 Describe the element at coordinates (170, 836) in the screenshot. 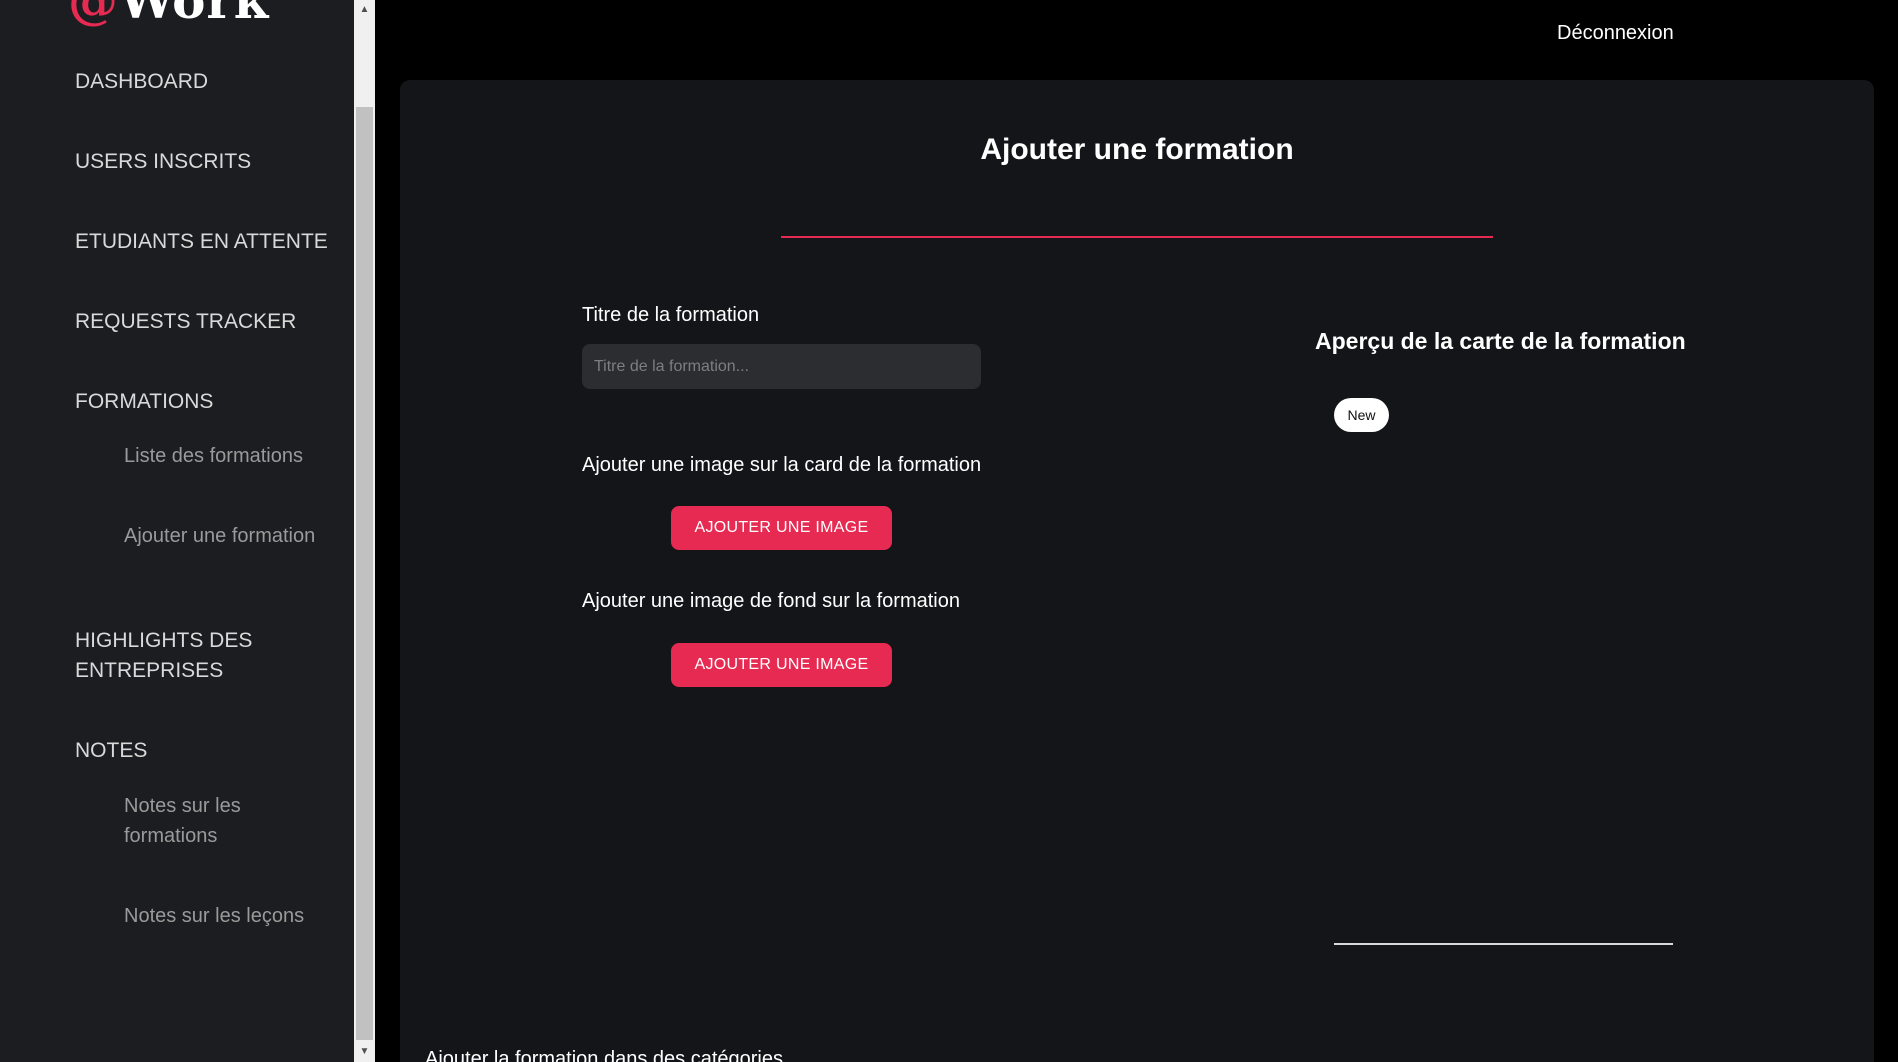

I see `sidebar-subitem-notes-formations-line2: formations` at that location.